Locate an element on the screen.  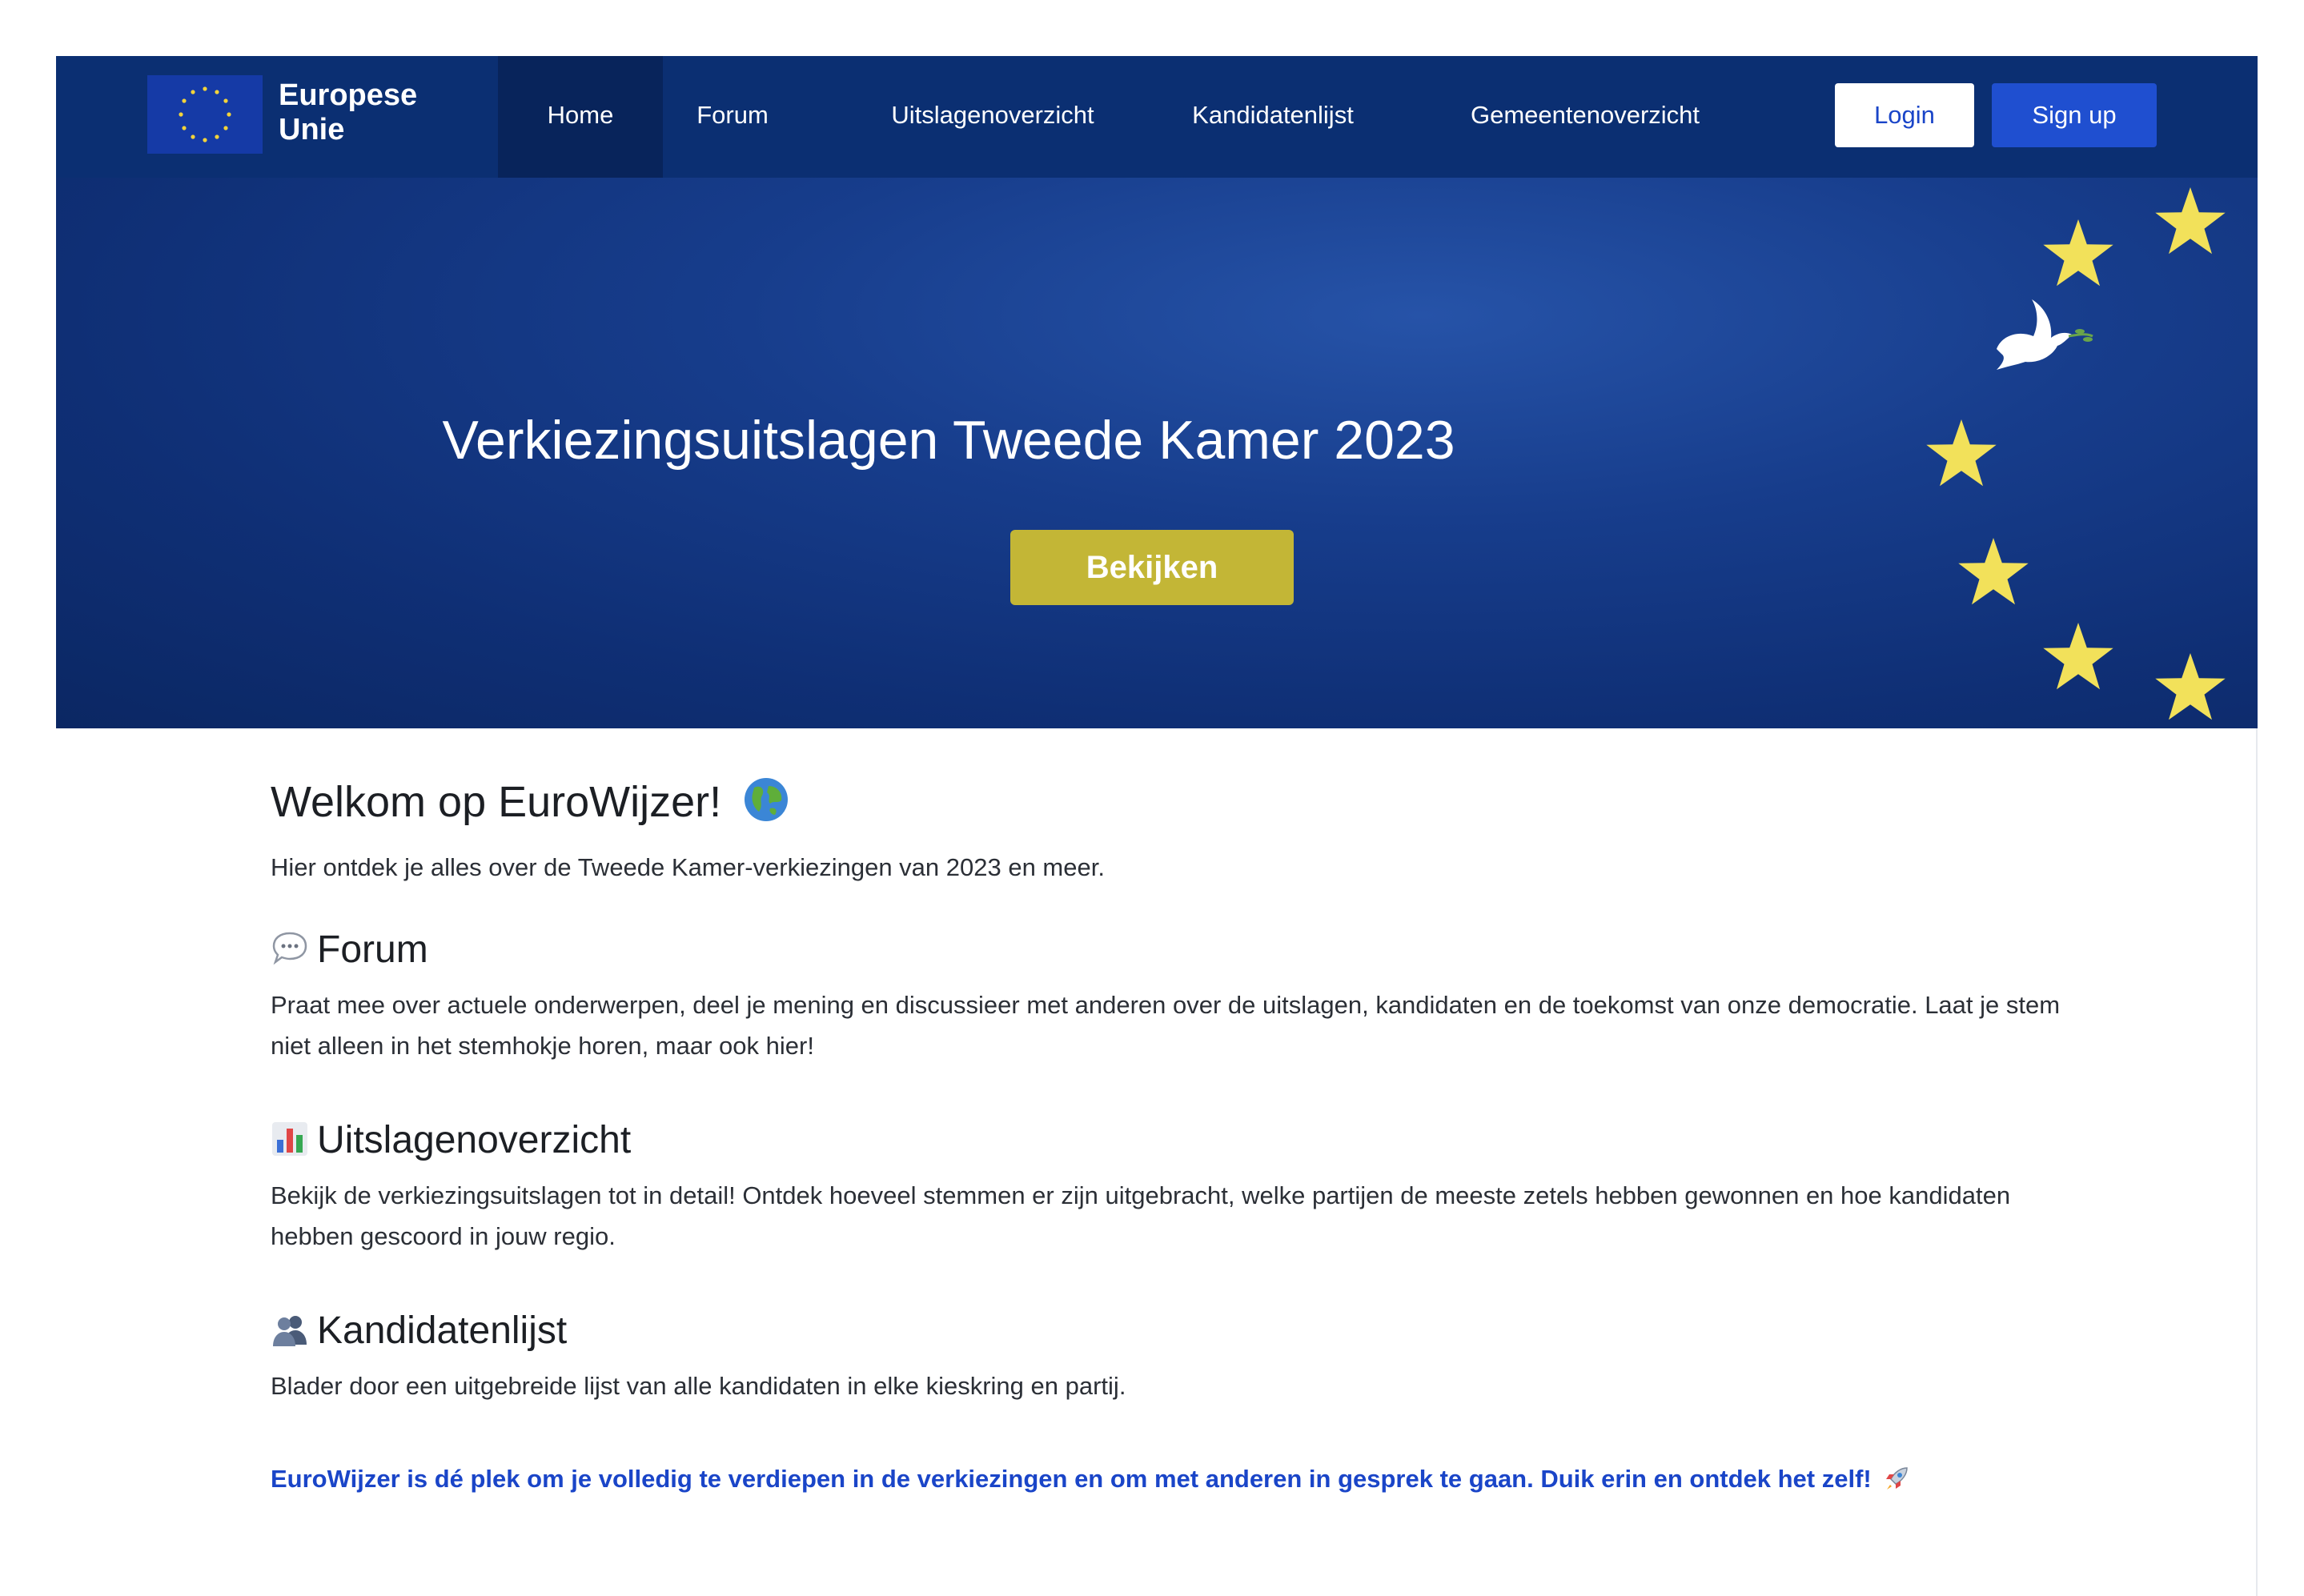
welcome-heading: Welkom op EuroWijzer! is located at coordinates (534, 802).